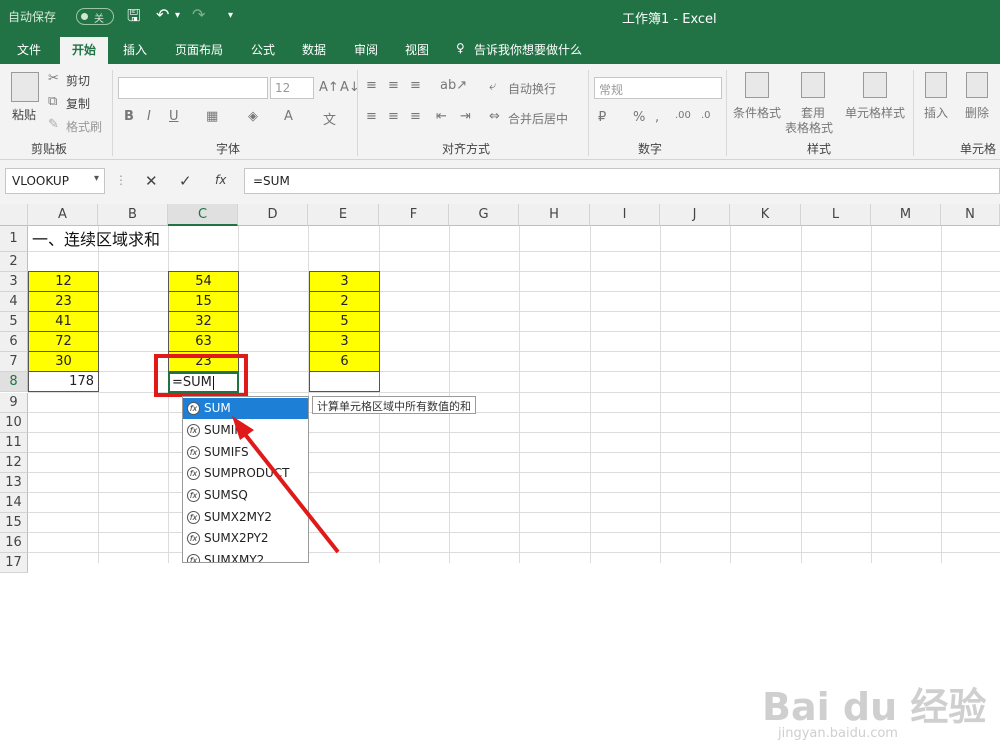 The height and width of the screenshot is (741, 1000). I want to click on number-format-box: 常规, so click(658, 88).